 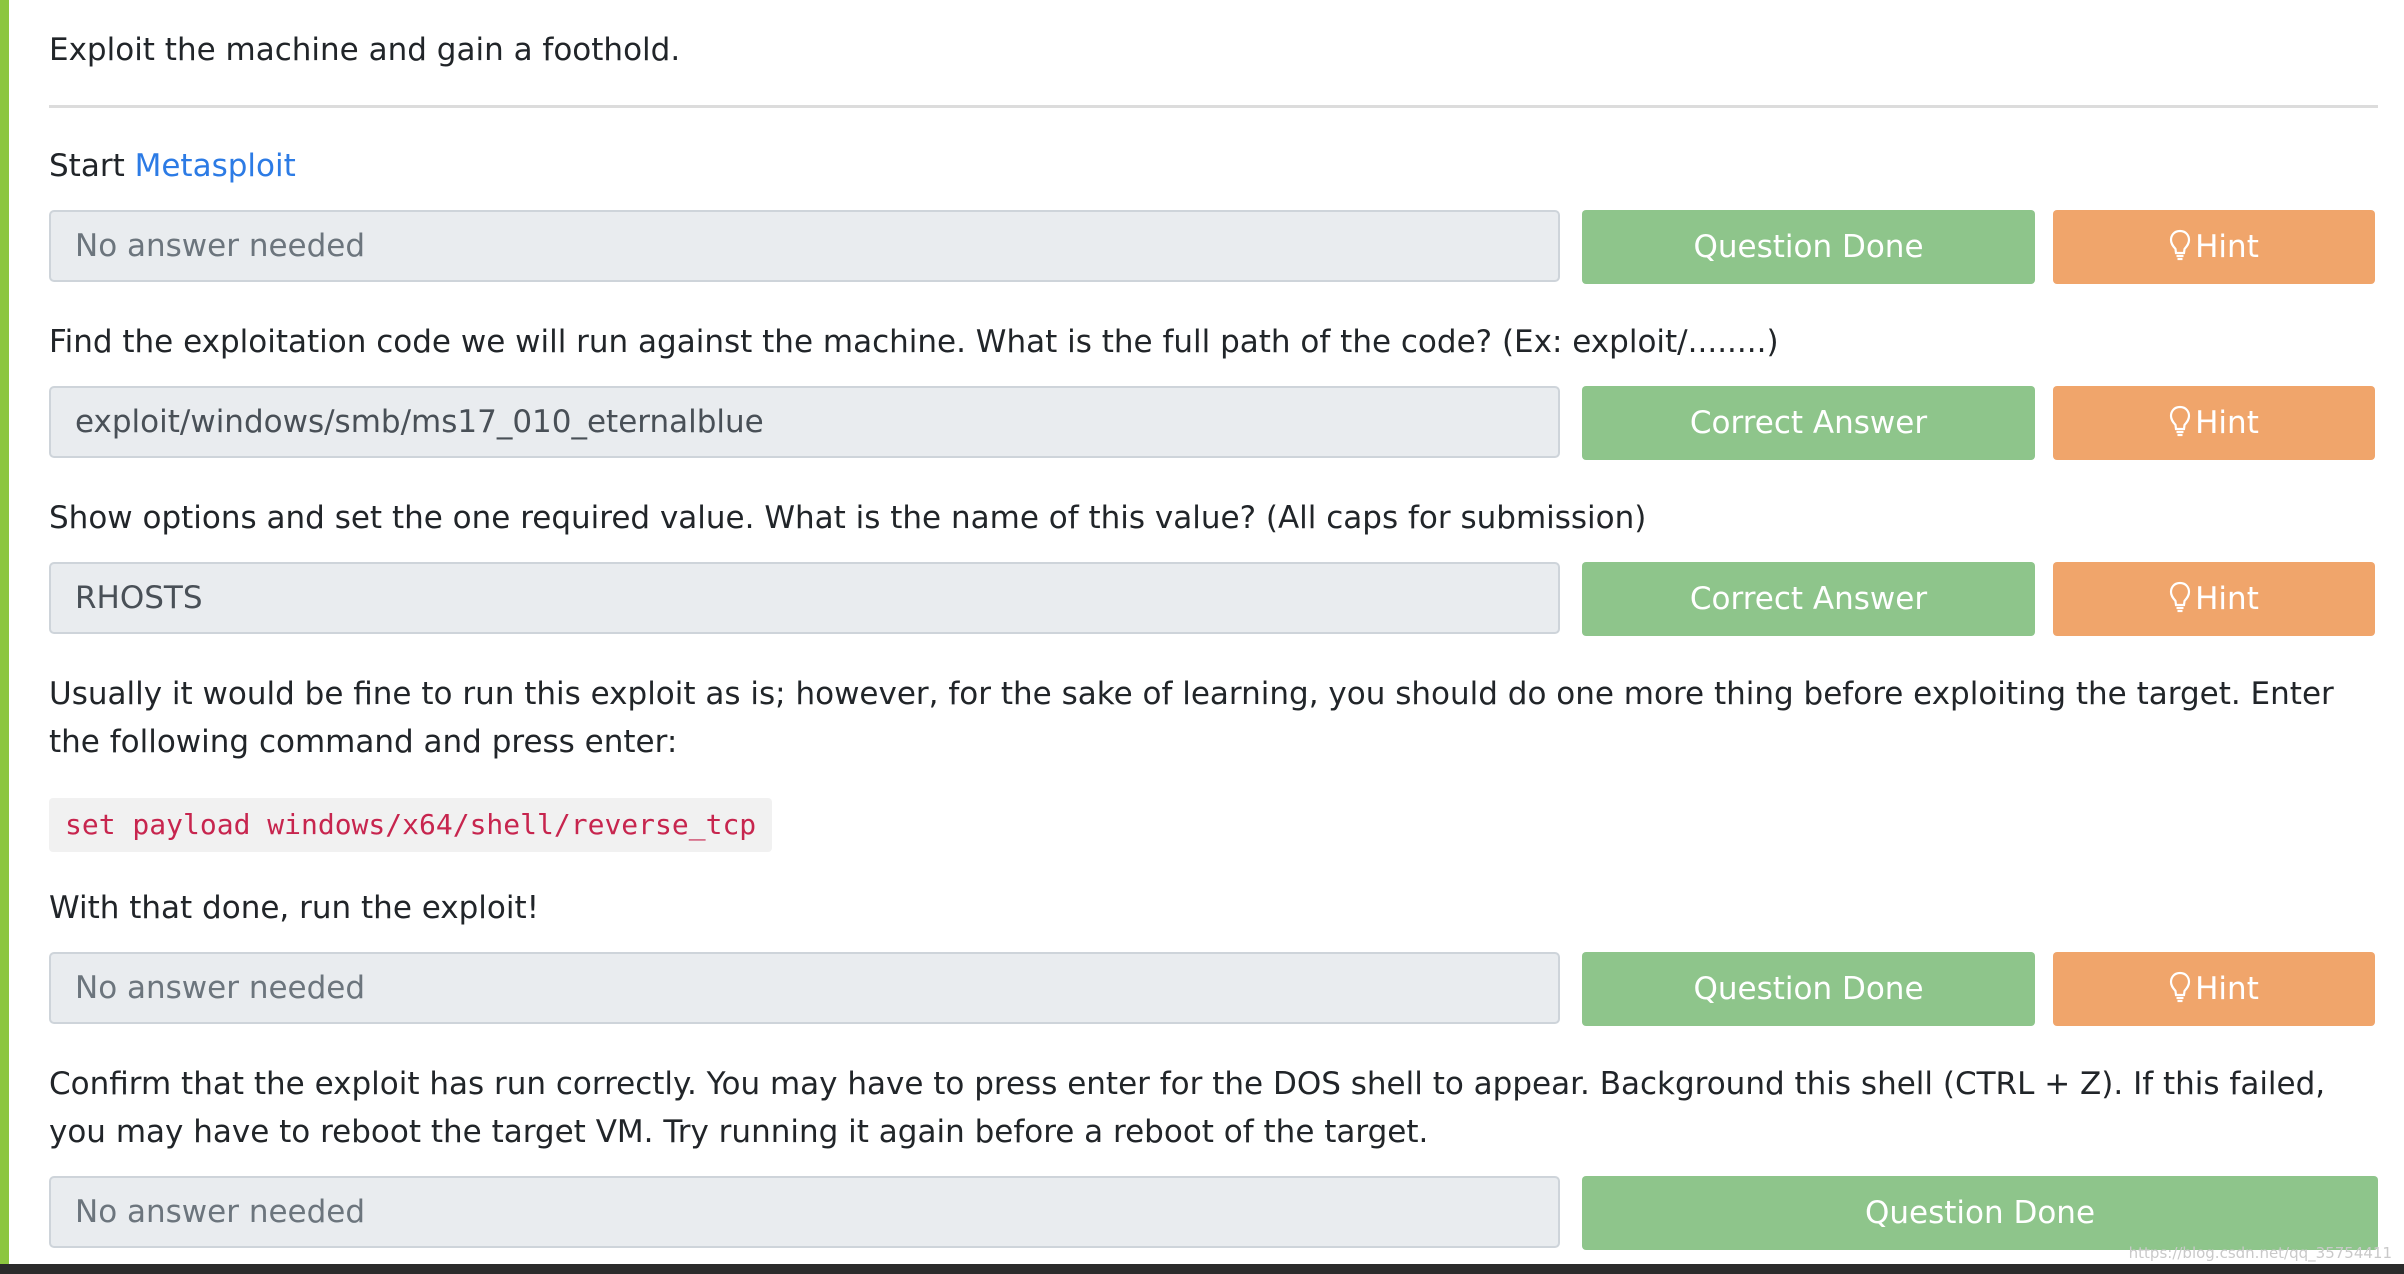 I want to click on question-1-hint-button: Hint, so click(x=2214, y=247).